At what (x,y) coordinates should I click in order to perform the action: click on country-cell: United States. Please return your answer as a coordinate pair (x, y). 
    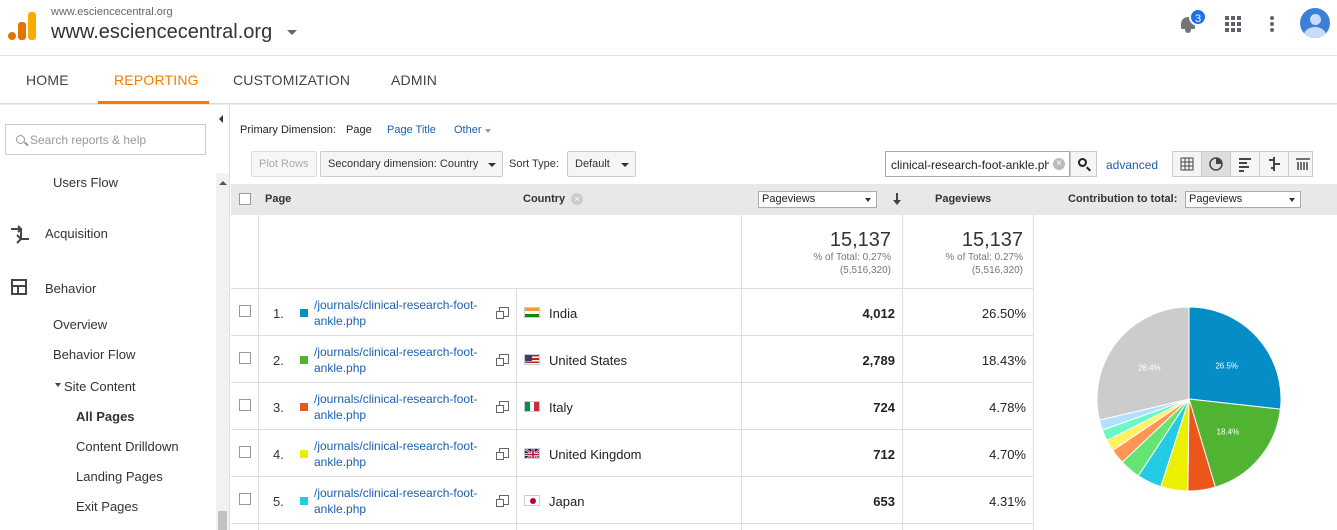
    Looking at the image, I should click on (588, 360).